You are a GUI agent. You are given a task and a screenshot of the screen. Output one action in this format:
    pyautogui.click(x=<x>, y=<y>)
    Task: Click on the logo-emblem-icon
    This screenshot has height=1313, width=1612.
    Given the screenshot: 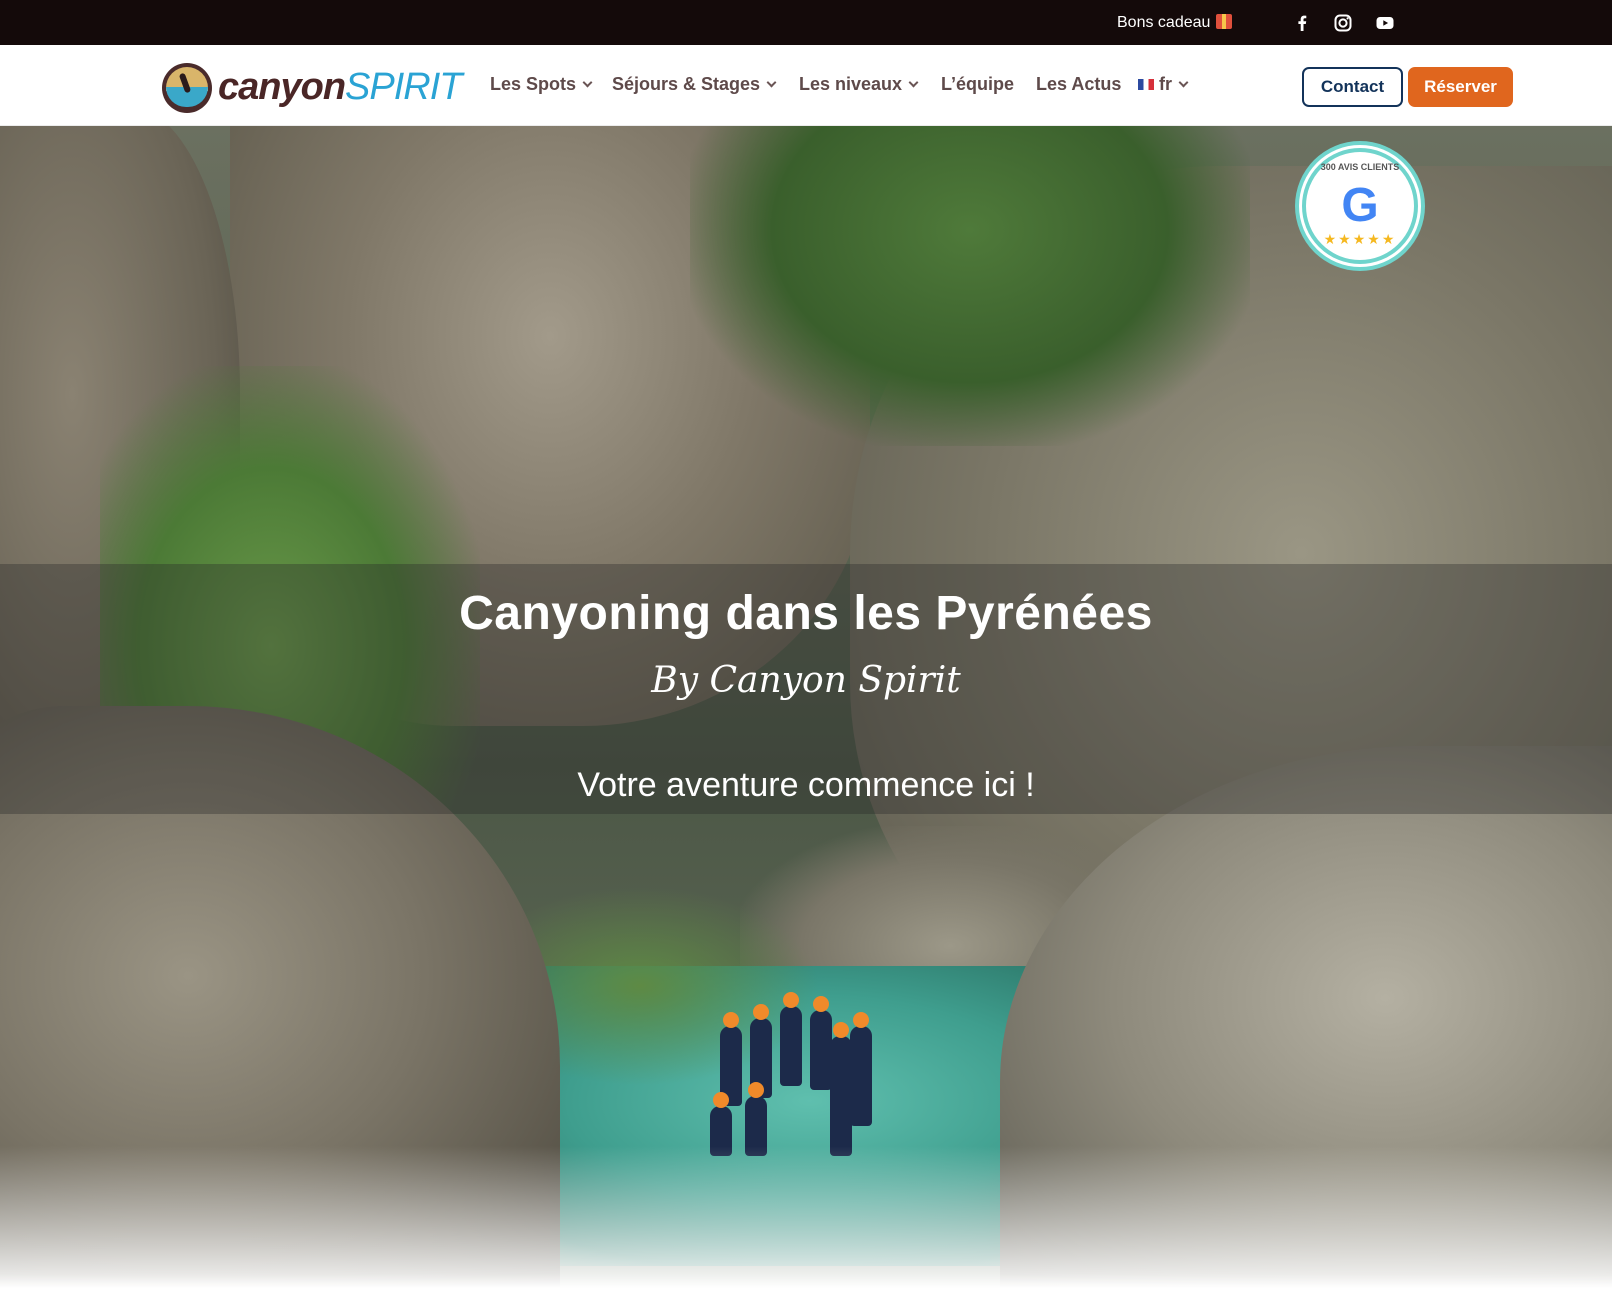 What is the action you would take?
    pyautogui.click(x=187, y=88)
    